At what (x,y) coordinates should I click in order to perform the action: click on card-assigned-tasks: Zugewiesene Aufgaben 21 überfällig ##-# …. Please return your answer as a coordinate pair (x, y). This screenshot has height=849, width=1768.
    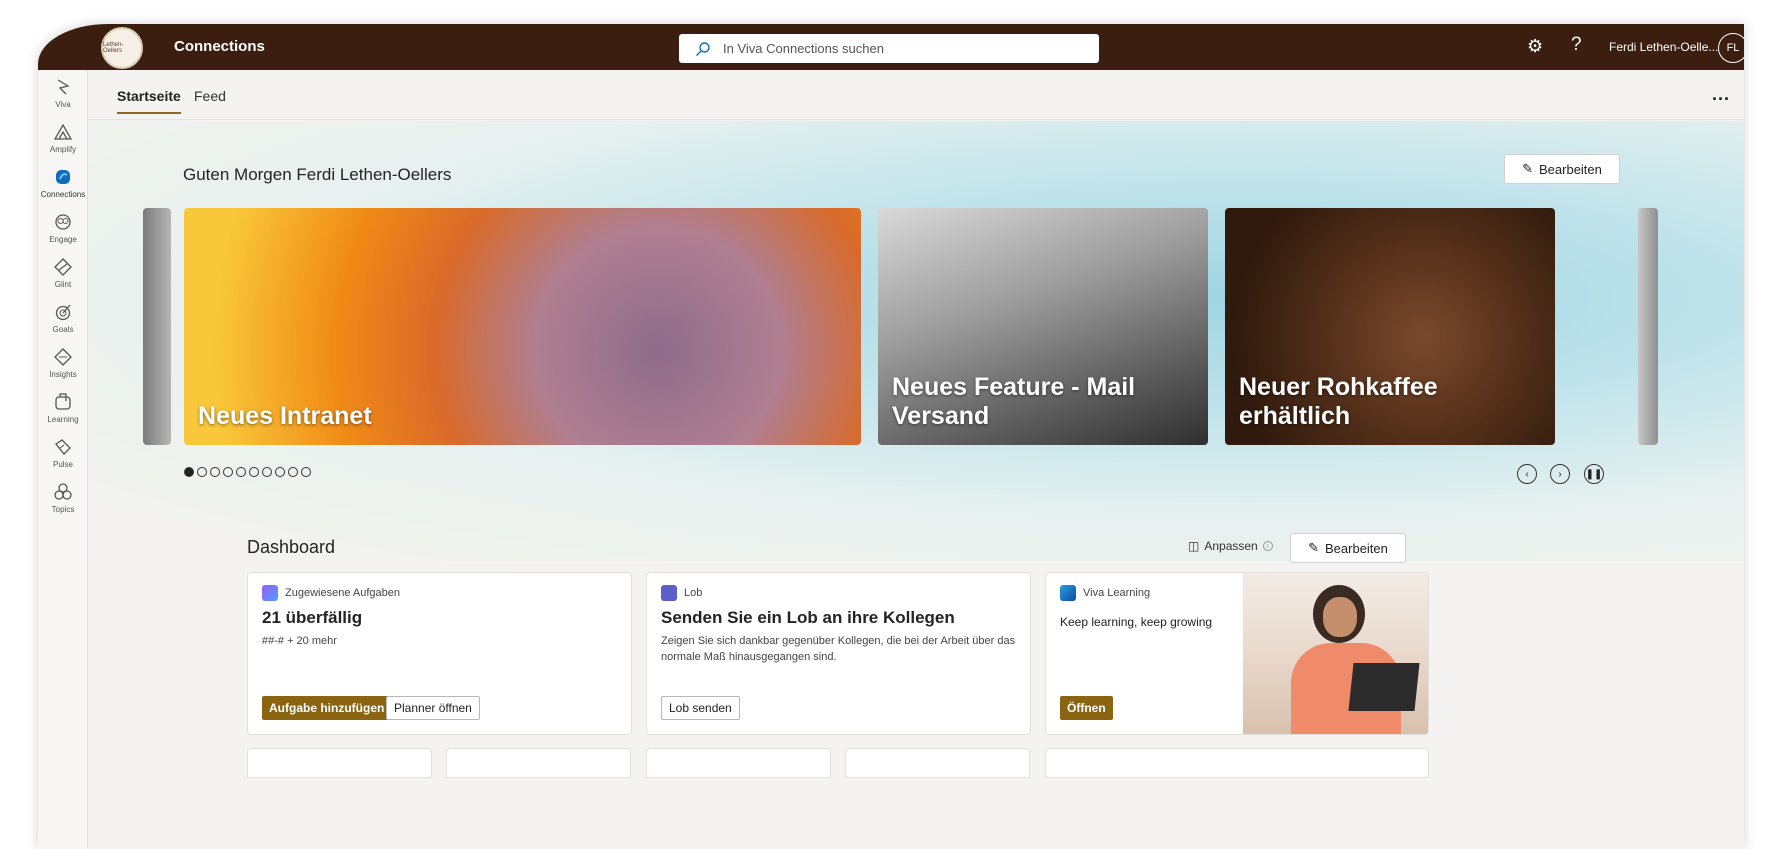
    Looking at the image, I should click on (439, 653).